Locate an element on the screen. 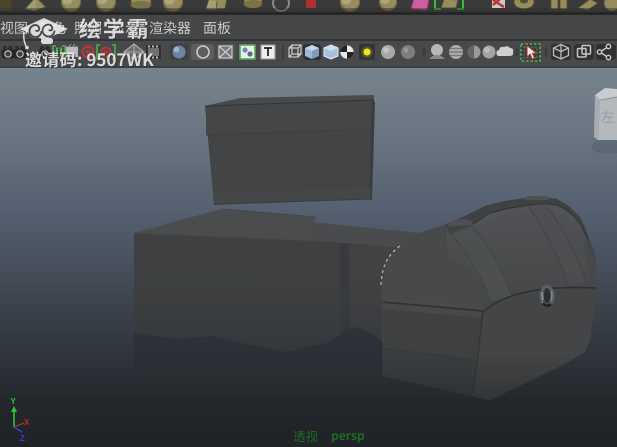  svg-text: X is located at coordinates (27, 422).